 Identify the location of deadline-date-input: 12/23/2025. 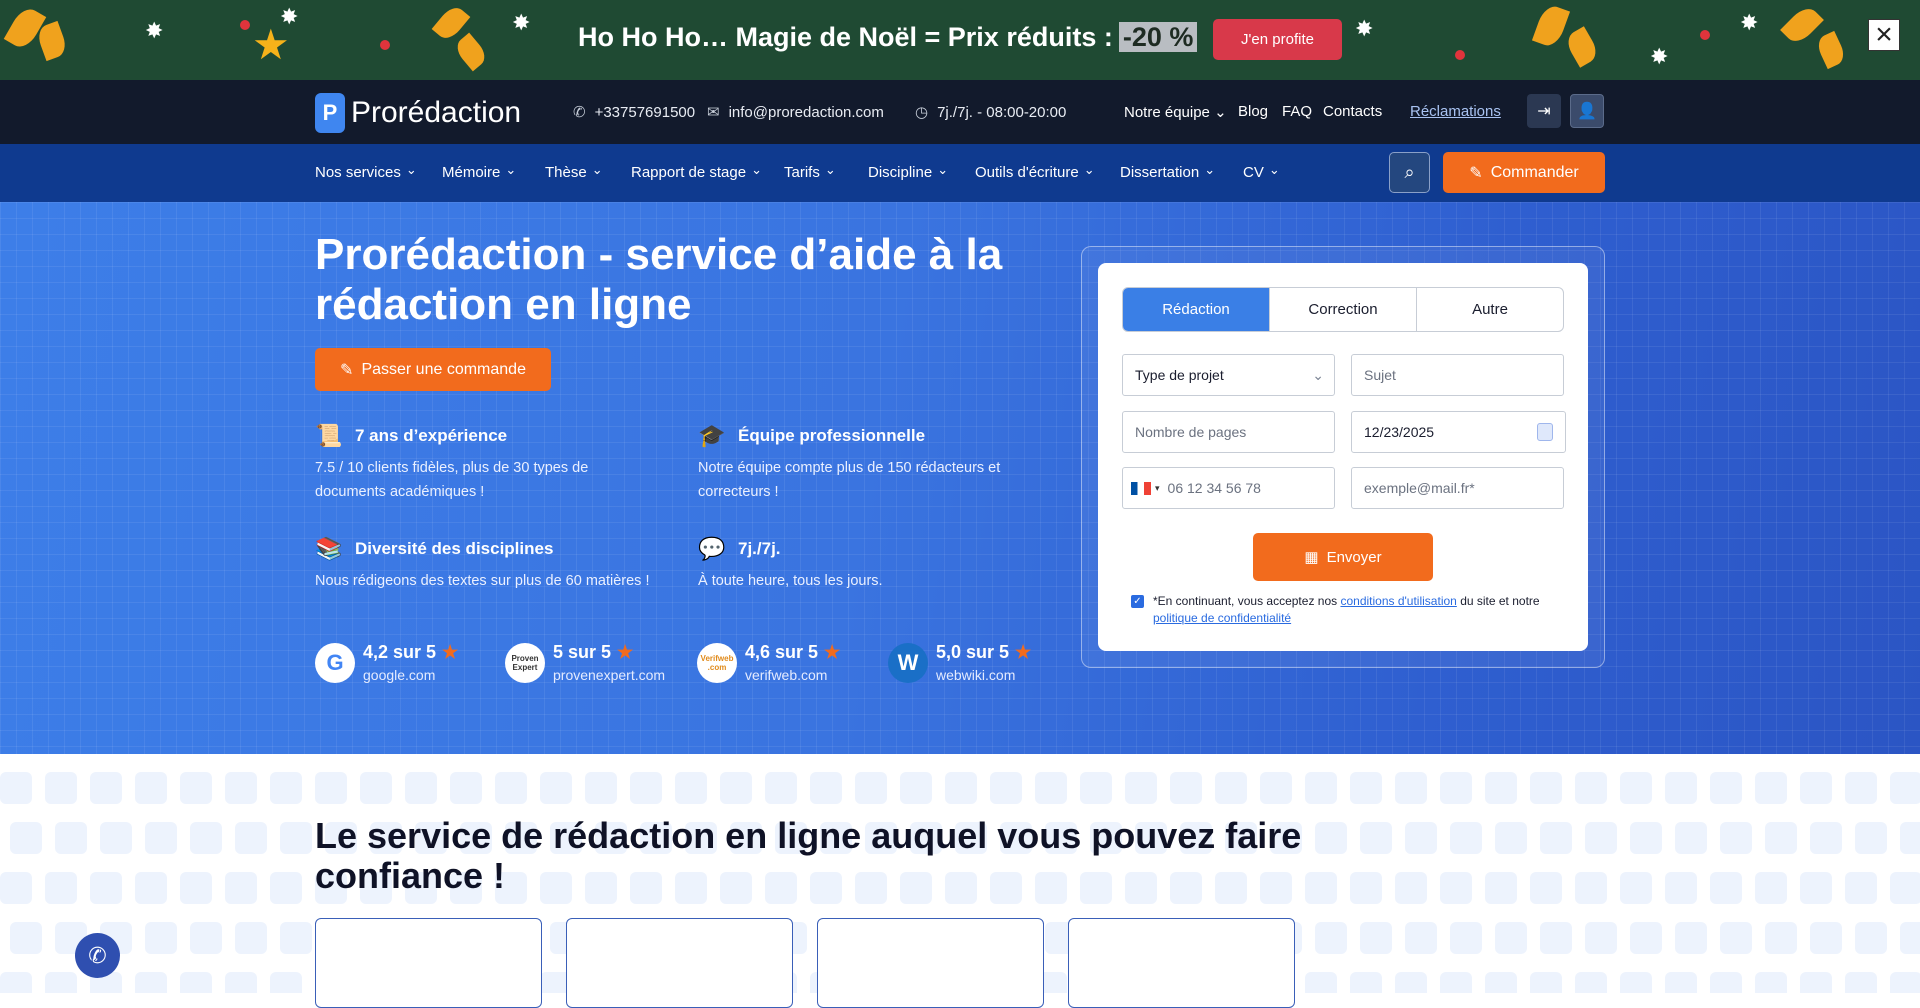
(1458, 432).